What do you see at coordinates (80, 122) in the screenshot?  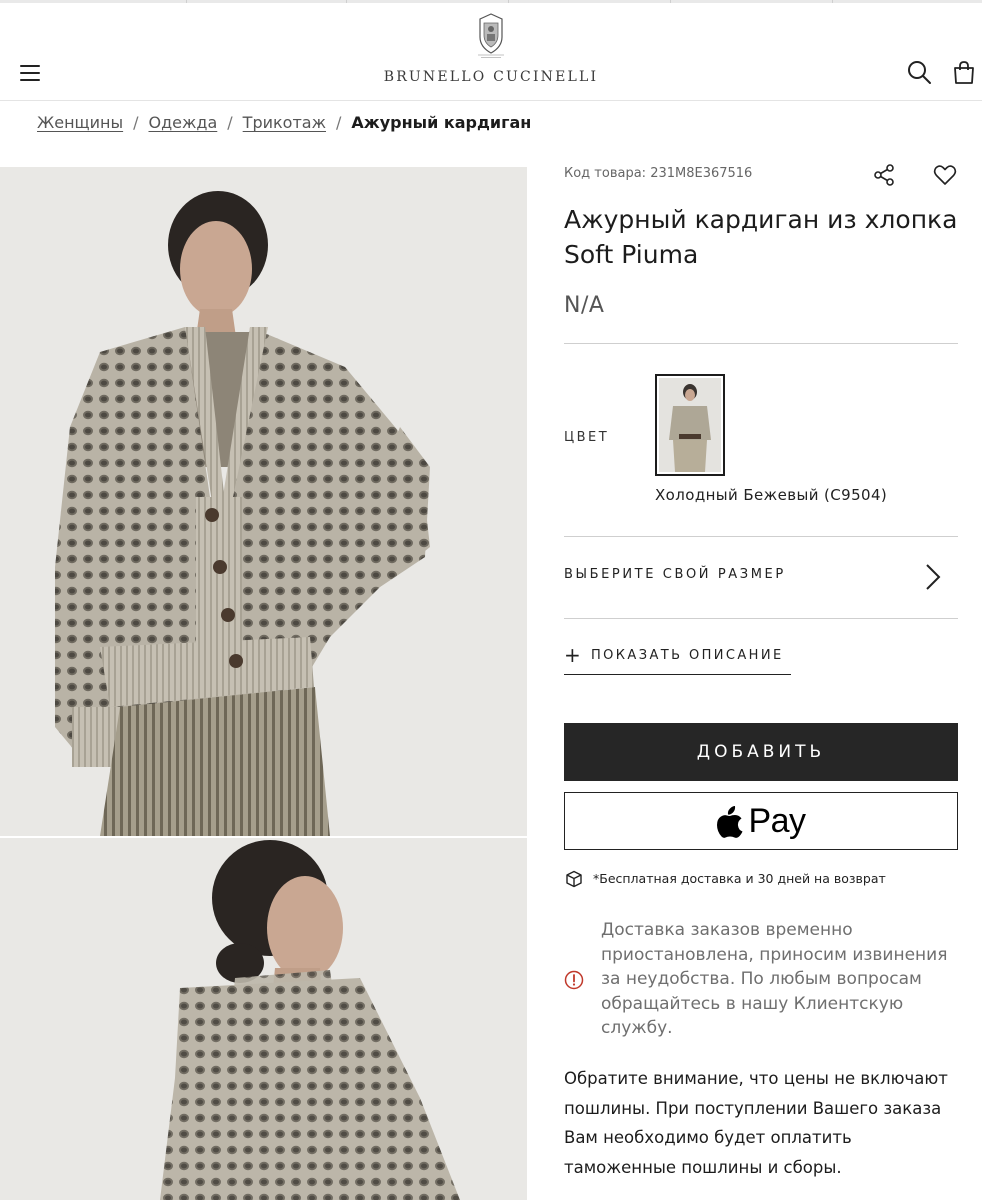 I see `breadcrumb-link-women: Женщины` at bounding box center [80, 122].